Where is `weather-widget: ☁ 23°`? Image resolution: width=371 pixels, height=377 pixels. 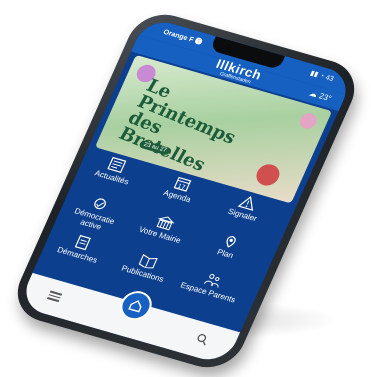
weather-widget: ☁ 23° is located at coordinates (320, 96).